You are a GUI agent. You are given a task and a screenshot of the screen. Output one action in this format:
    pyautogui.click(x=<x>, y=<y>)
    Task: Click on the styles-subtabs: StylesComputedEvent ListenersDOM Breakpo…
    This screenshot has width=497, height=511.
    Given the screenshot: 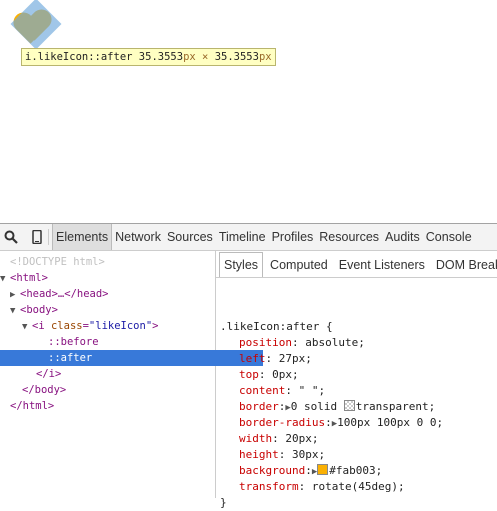 What is the action you would take?
    pyautogui.click(x=356, y=264)
    